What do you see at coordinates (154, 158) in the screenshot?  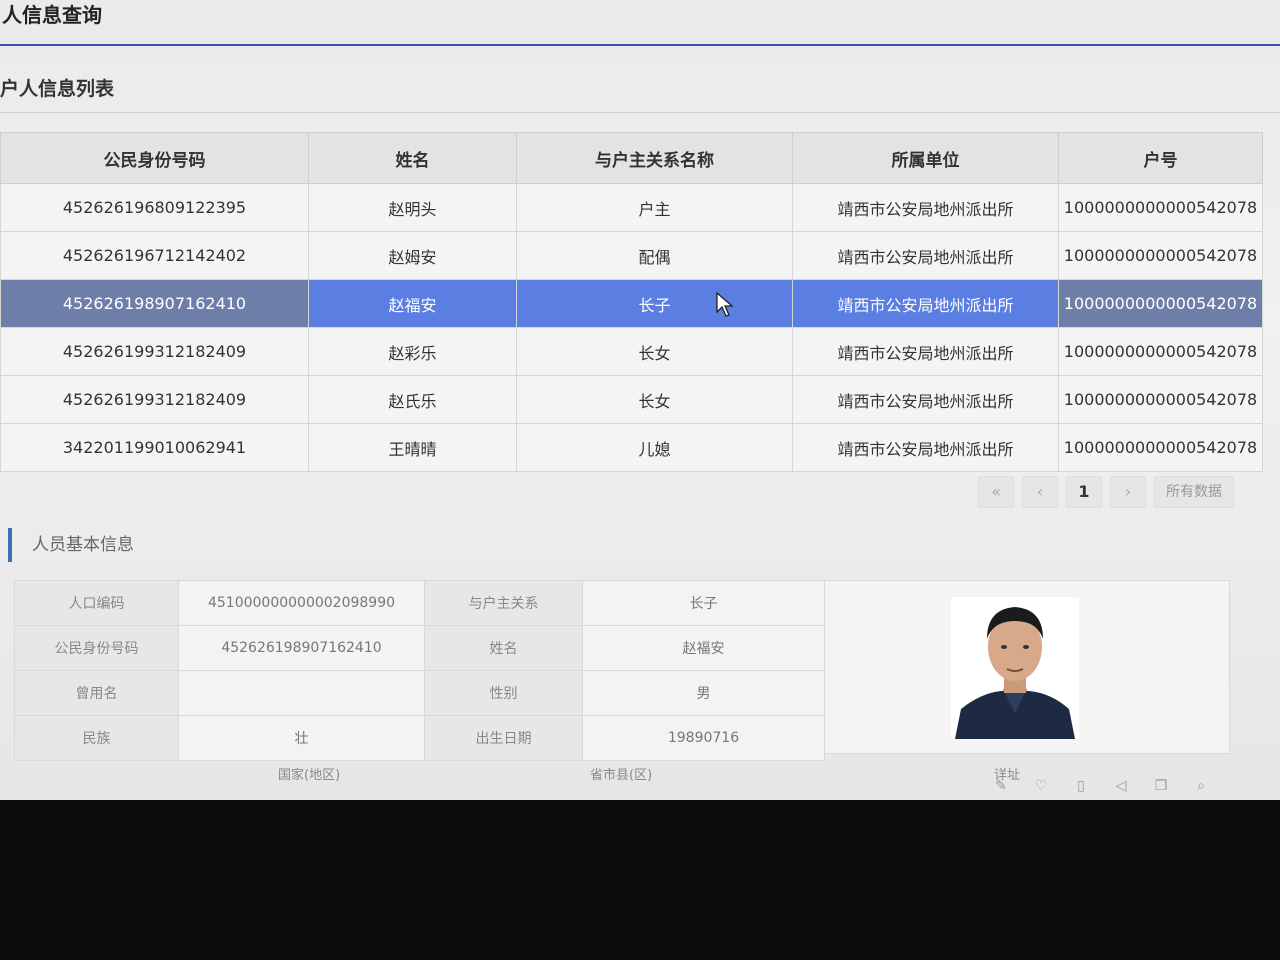 I see `column-header-id: 公民身份号码` at bounding box center [154, 158].